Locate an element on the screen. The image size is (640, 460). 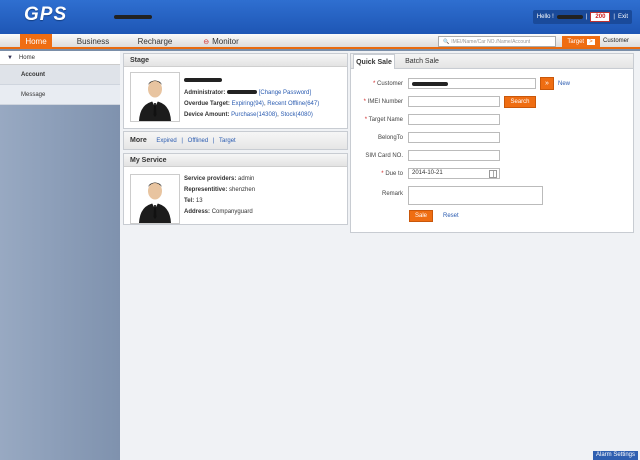
top-bar: GPS Hello ! | 200 | Exit is located at coordinates (320, 17).